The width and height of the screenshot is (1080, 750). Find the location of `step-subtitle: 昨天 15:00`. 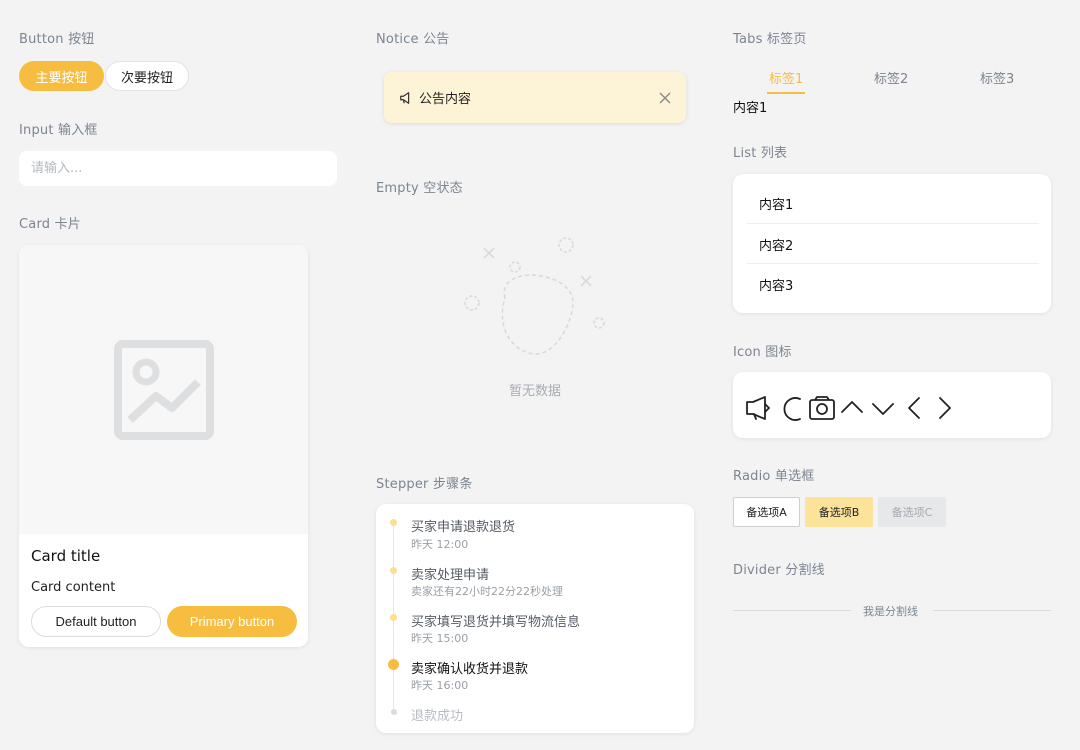

step-subtitle: 昨天 15:00 is located at coordinates (440, 638).